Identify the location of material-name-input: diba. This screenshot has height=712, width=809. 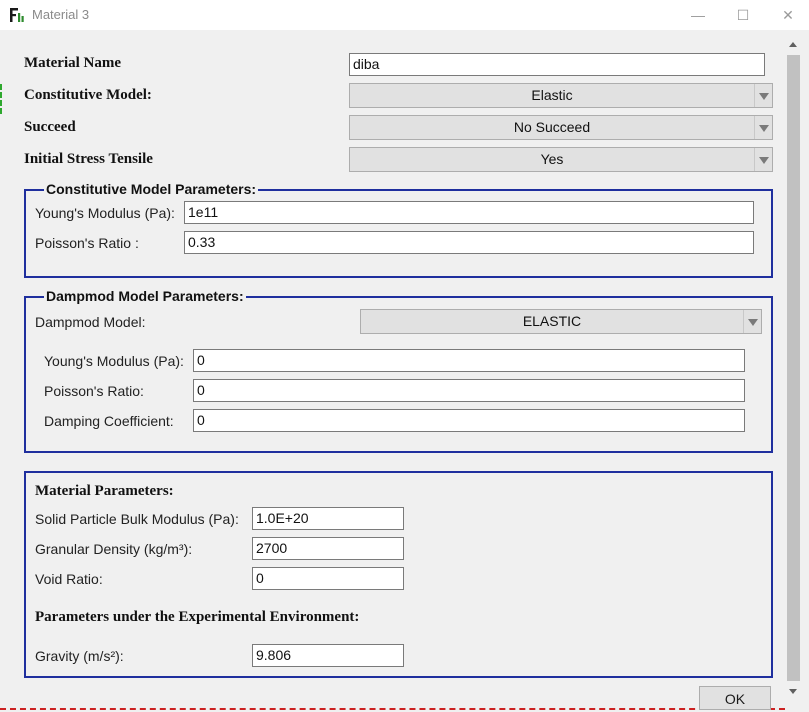
(557, 64).